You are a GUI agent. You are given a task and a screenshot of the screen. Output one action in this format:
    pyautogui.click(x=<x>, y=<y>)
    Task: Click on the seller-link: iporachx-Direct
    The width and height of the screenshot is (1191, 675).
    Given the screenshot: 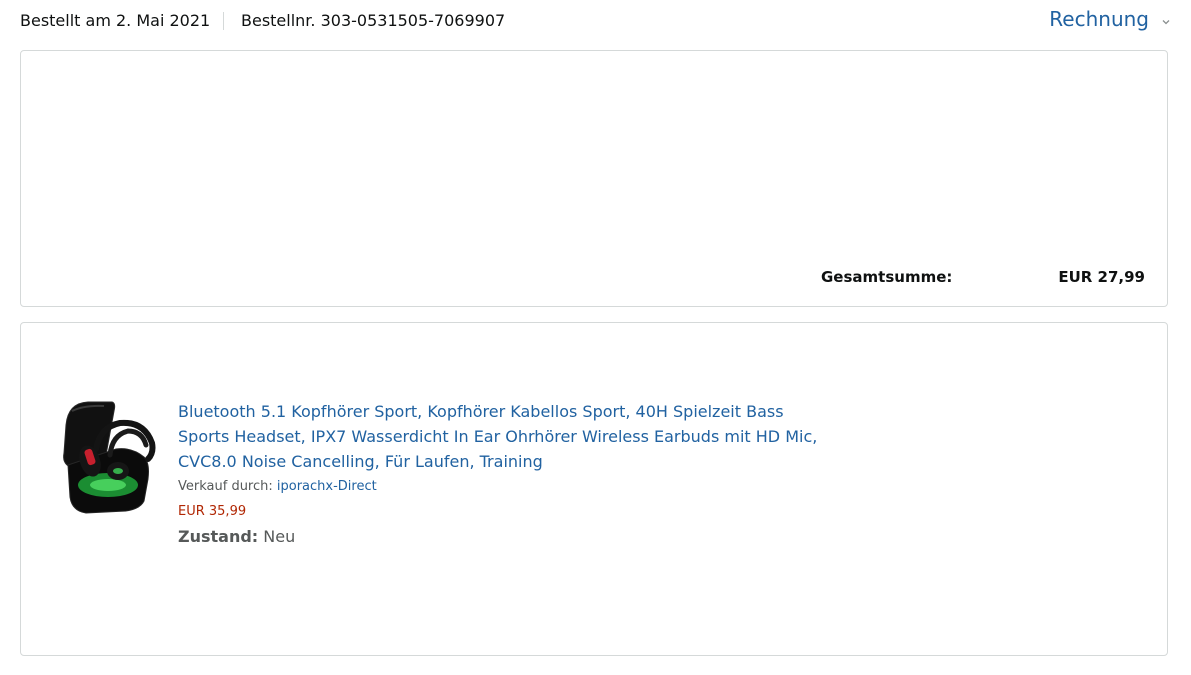 What is the action you would take?
    pyautogui.click(x=327, y=486)
    